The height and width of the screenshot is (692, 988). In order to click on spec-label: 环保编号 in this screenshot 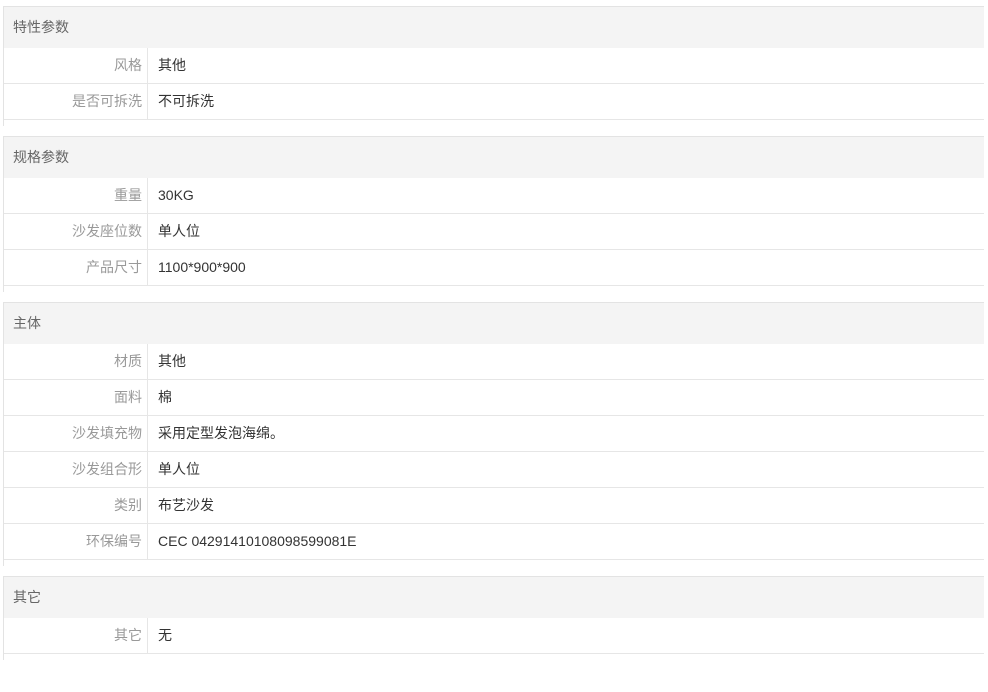, I will do `click(76, 541)`.